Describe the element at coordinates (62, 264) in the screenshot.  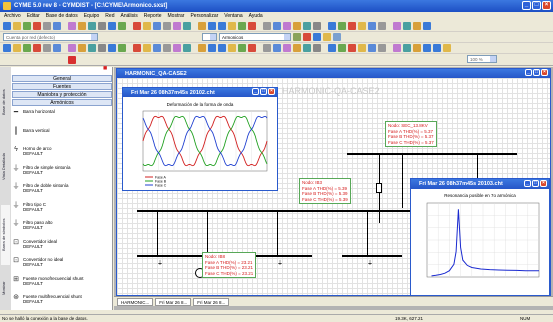
I see `library-item-8: ⊡ Convertidor no ideal DEFAULT` at that location.